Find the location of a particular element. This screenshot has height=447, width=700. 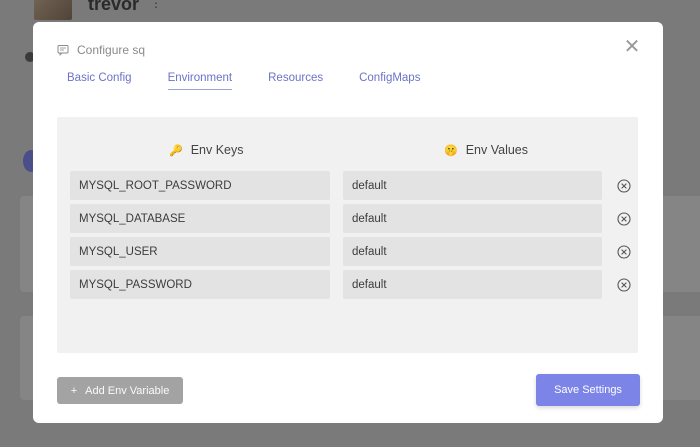

env-values-header: 🤫 Env Values is located at coordinates (486, 150).